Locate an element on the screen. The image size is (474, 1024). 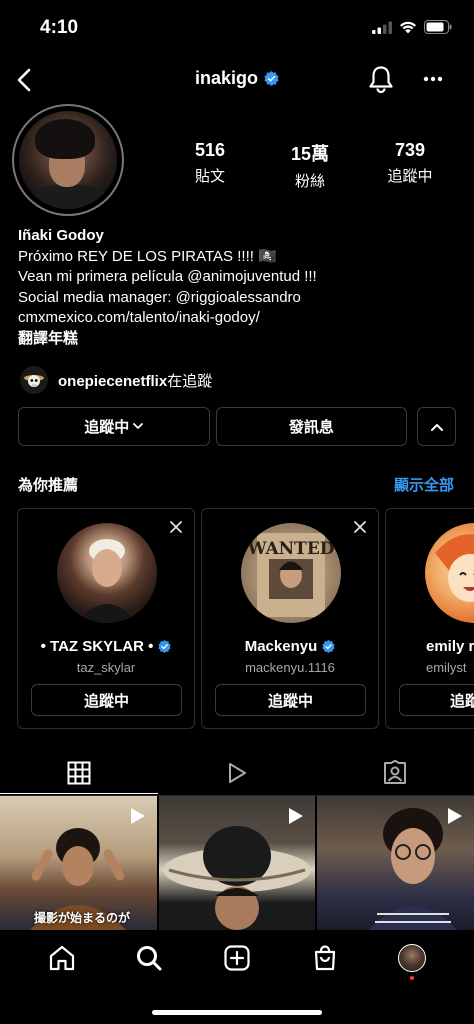
more-dots-icon is located at coordinates (433, 79).